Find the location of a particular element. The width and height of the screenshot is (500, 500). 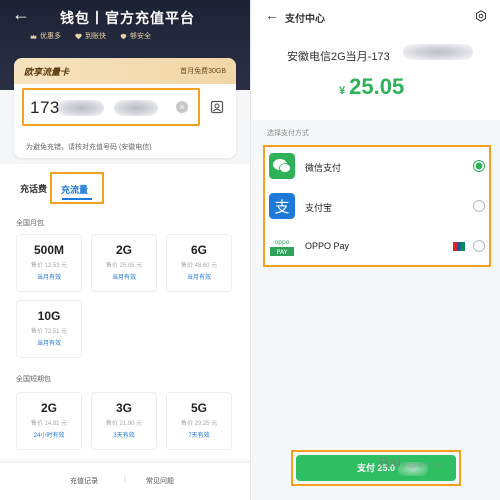

alipay-icon: 支 is located at coordinates (282, 206).